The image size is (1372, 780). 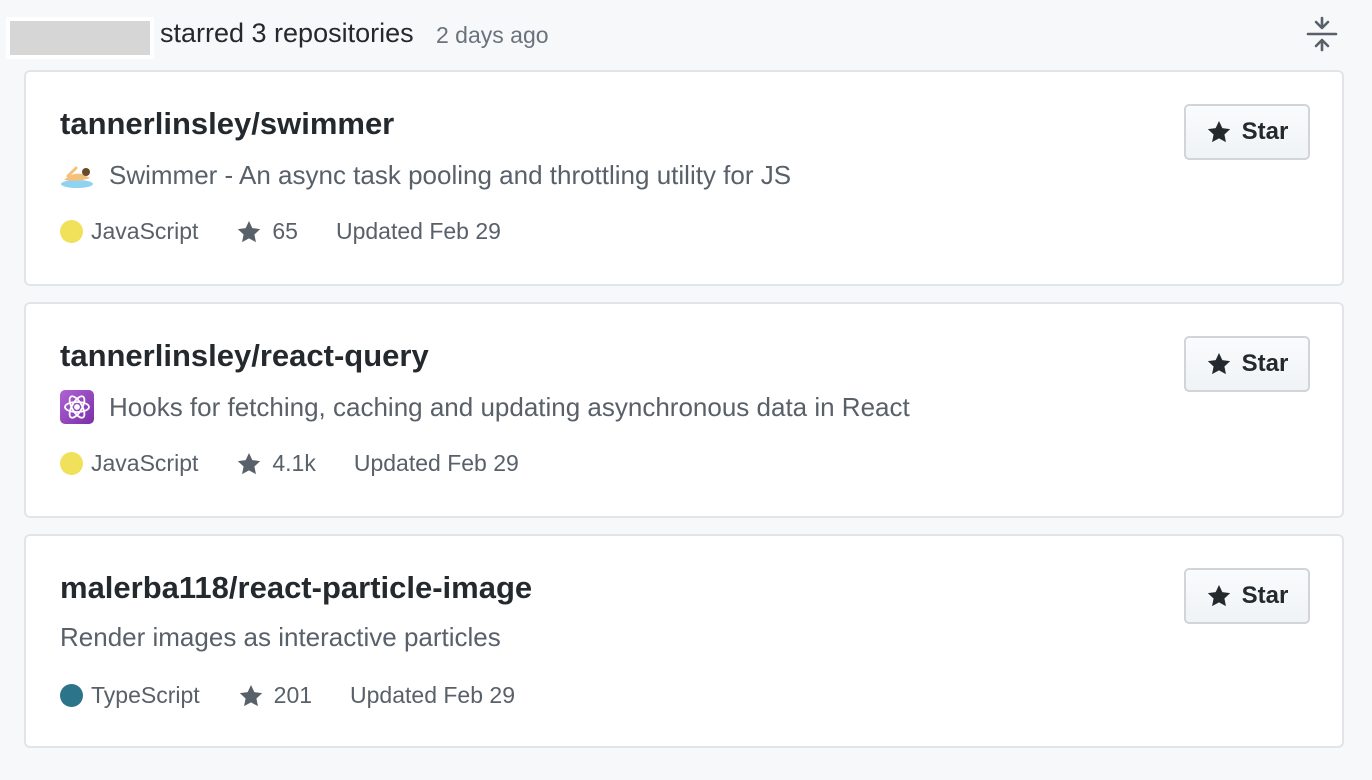 I want to click on repo-description-text: Render images as interactive particles, so click(x=280, y=637).